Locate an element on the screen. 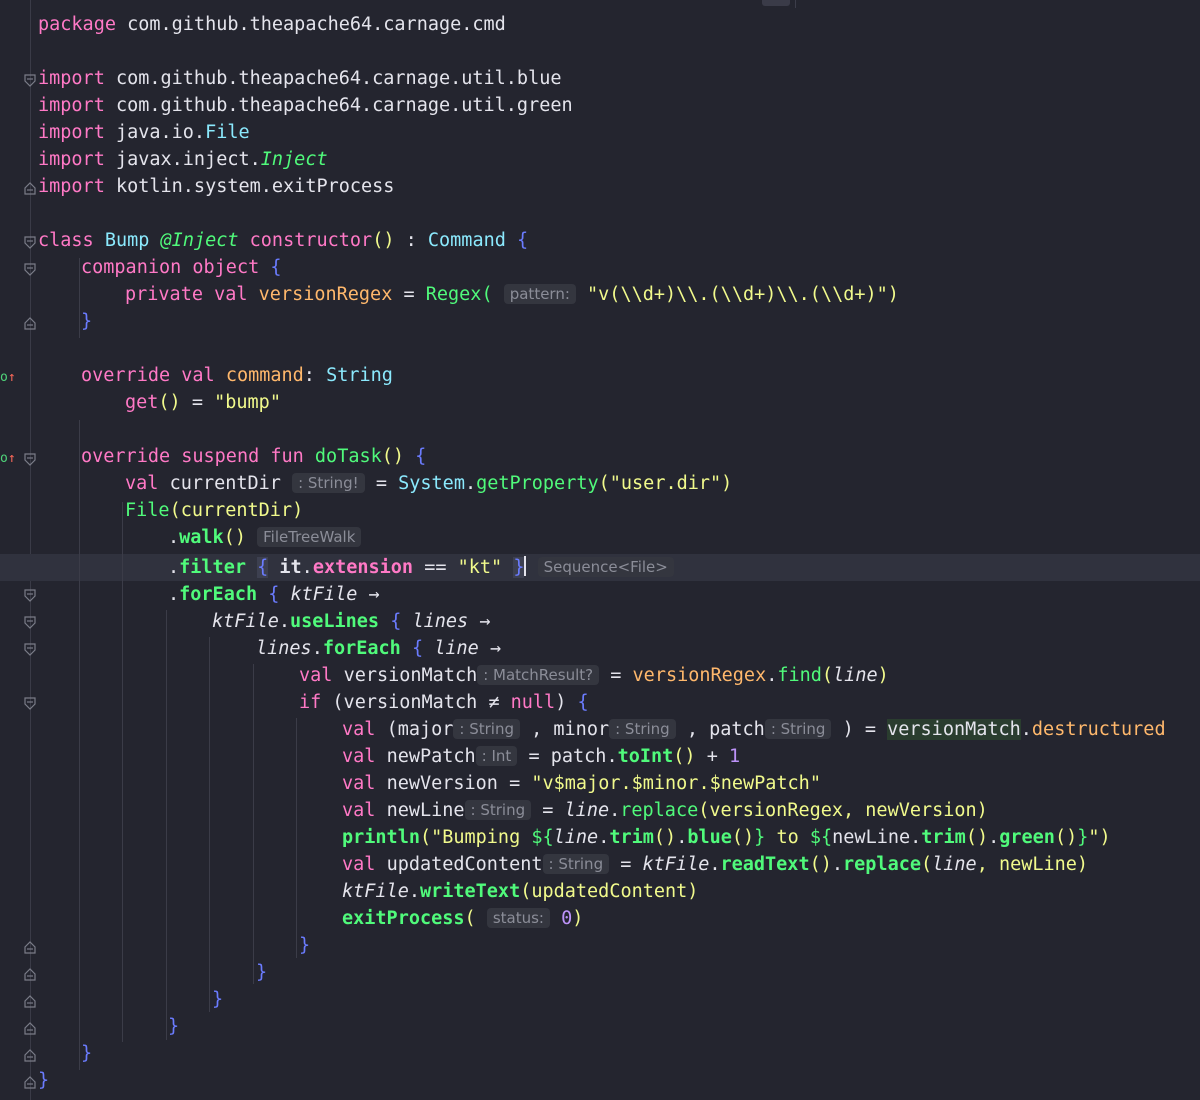 The height and width of the screenshot is (1100, 1200). function-call: Regex( is located at coordinates (459, 294).